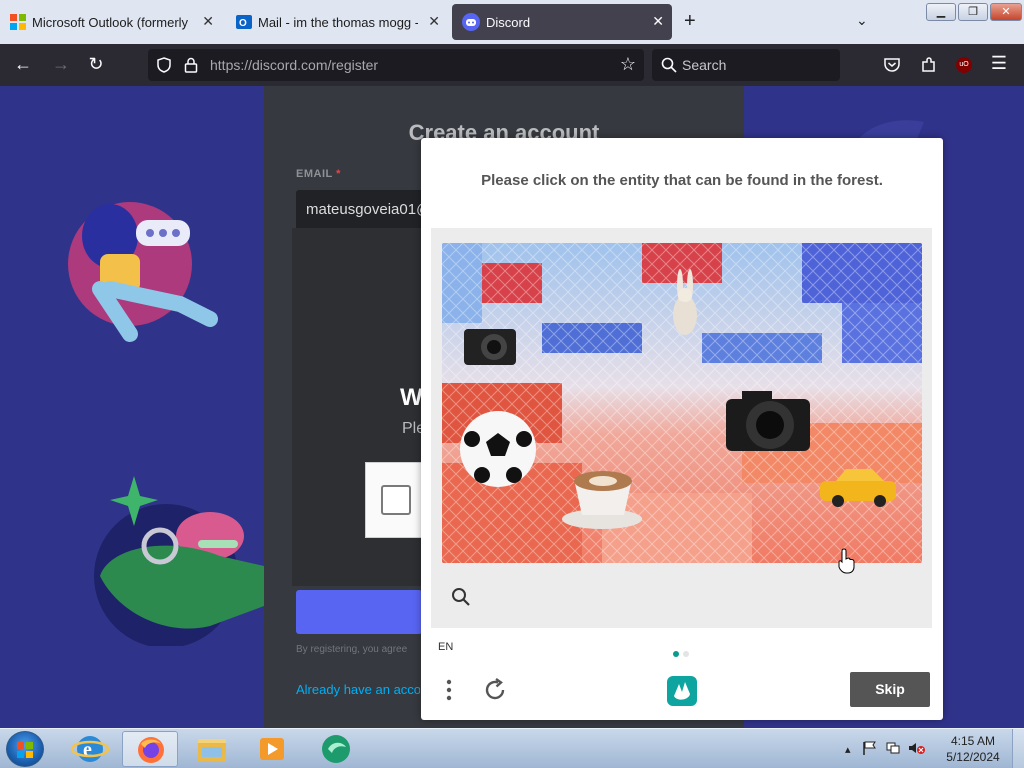  What do you see at coordinates (964, 65) in the screenshot?
I see `ublock-origin-icon: uO` at bounding box center [964, 65].